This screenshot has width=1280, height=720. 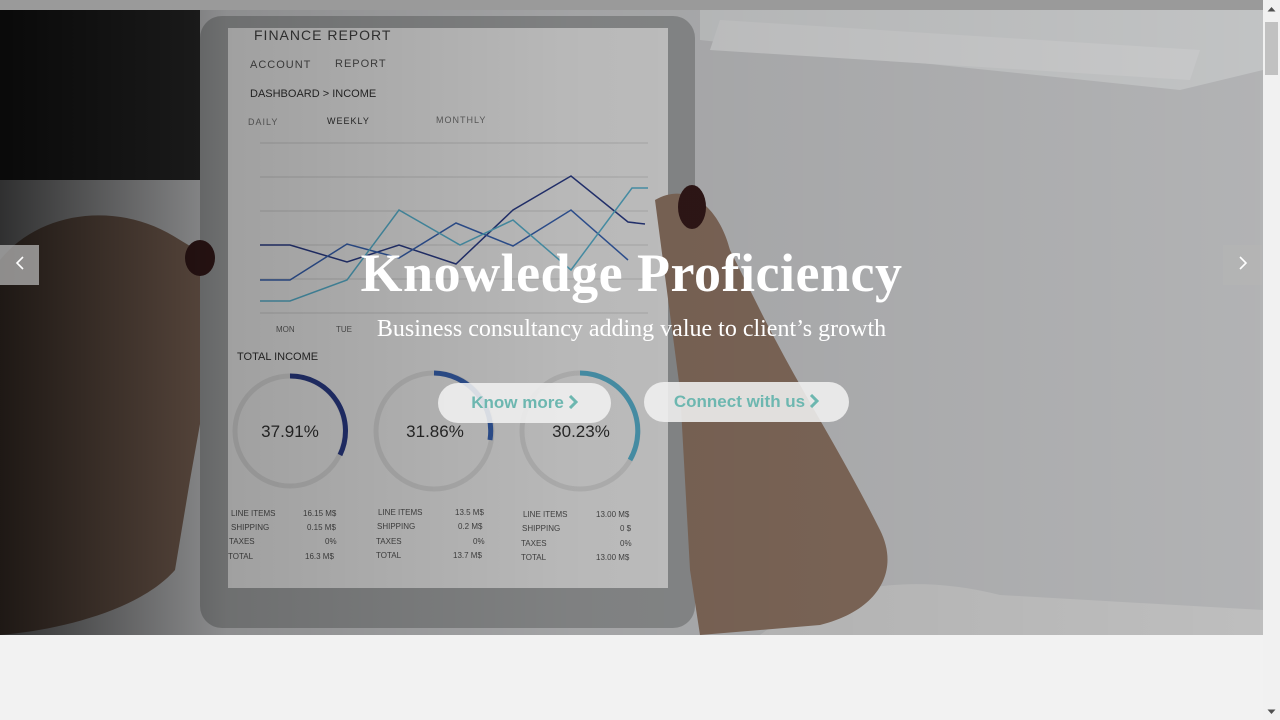 I want to click on chevron-left-icon, so click(x=20, y=265).